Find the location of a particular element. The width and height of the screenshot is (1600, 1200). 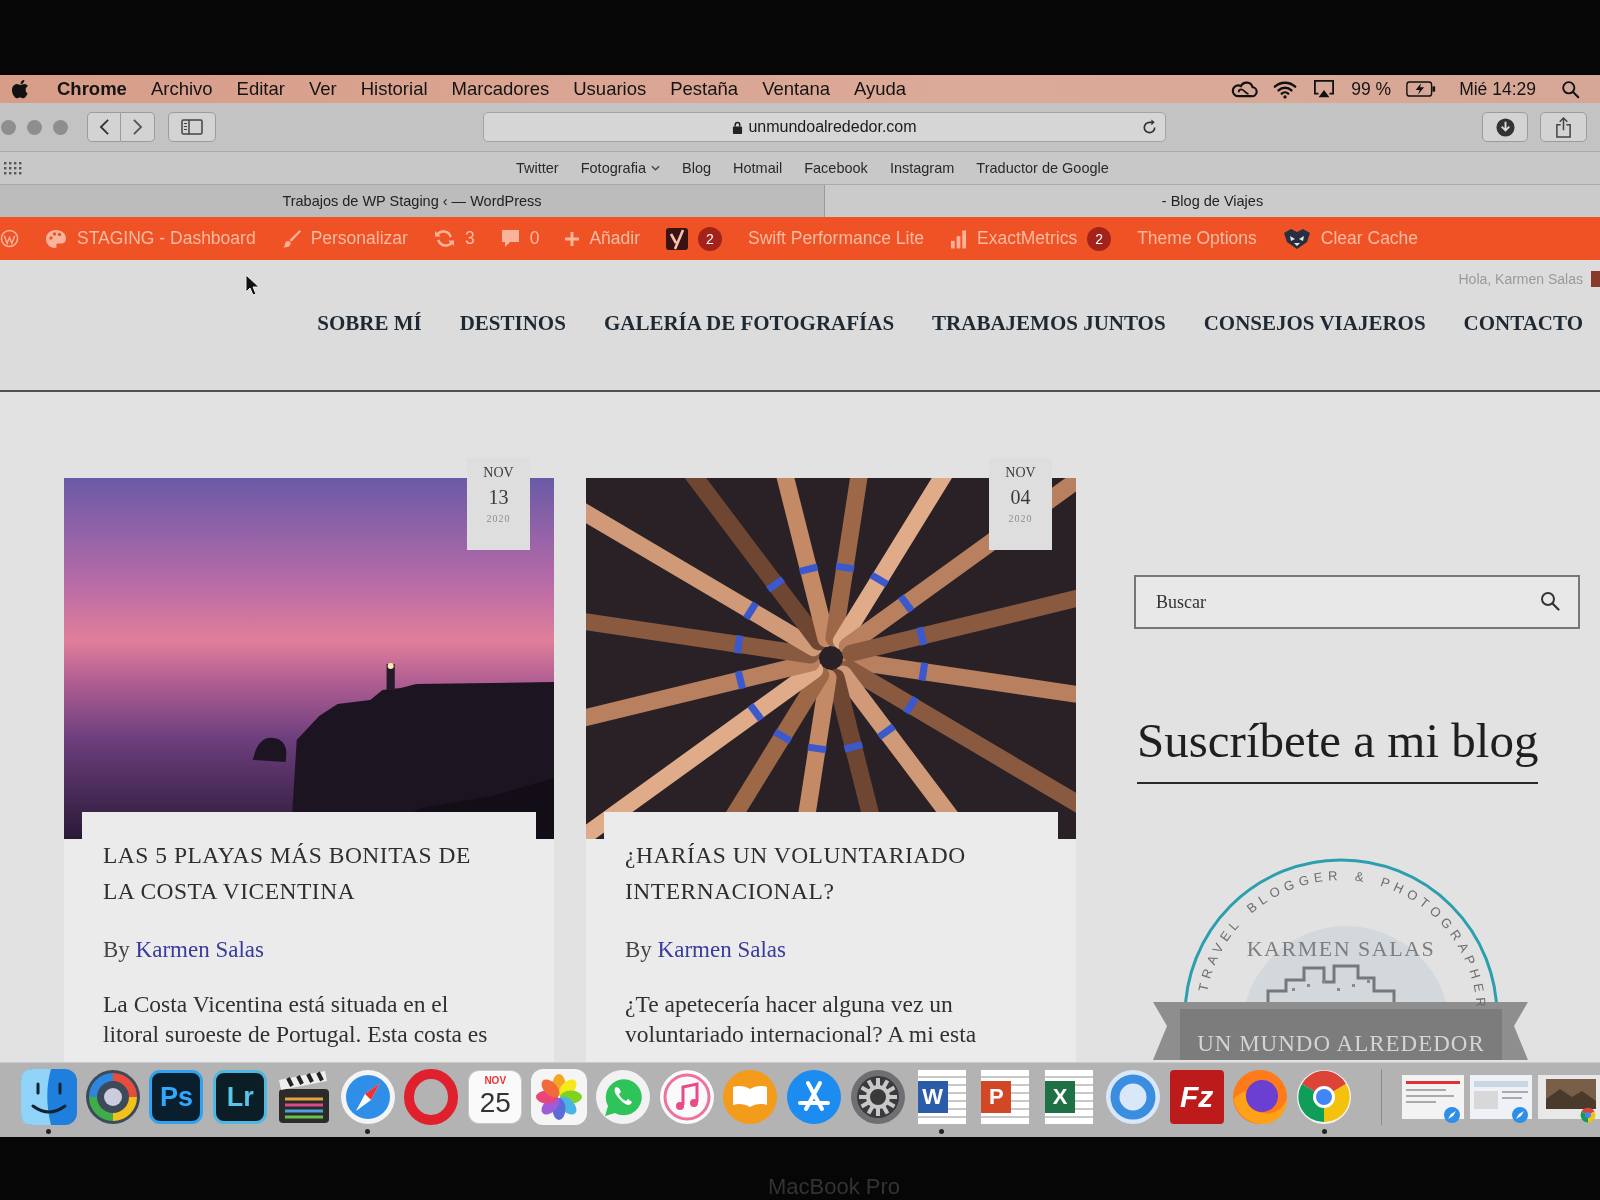

bar-chart-icon is located at coordinates (958, 238).